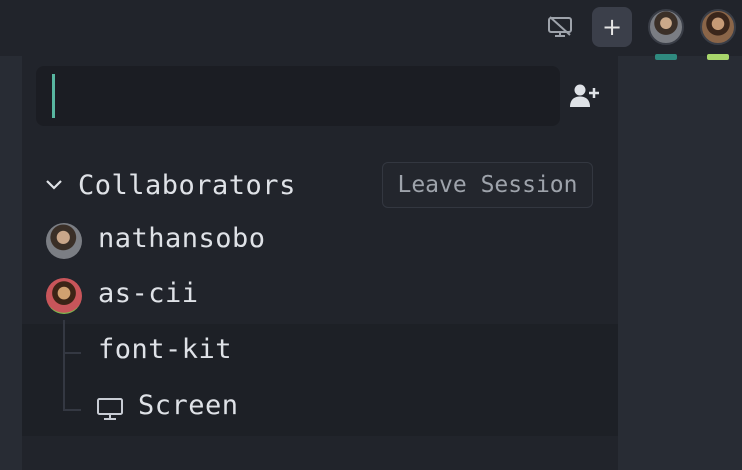 The height and width of the screenshot is (470, 742). I want to click on collaborator-name: as-cii, so click(148, 293).